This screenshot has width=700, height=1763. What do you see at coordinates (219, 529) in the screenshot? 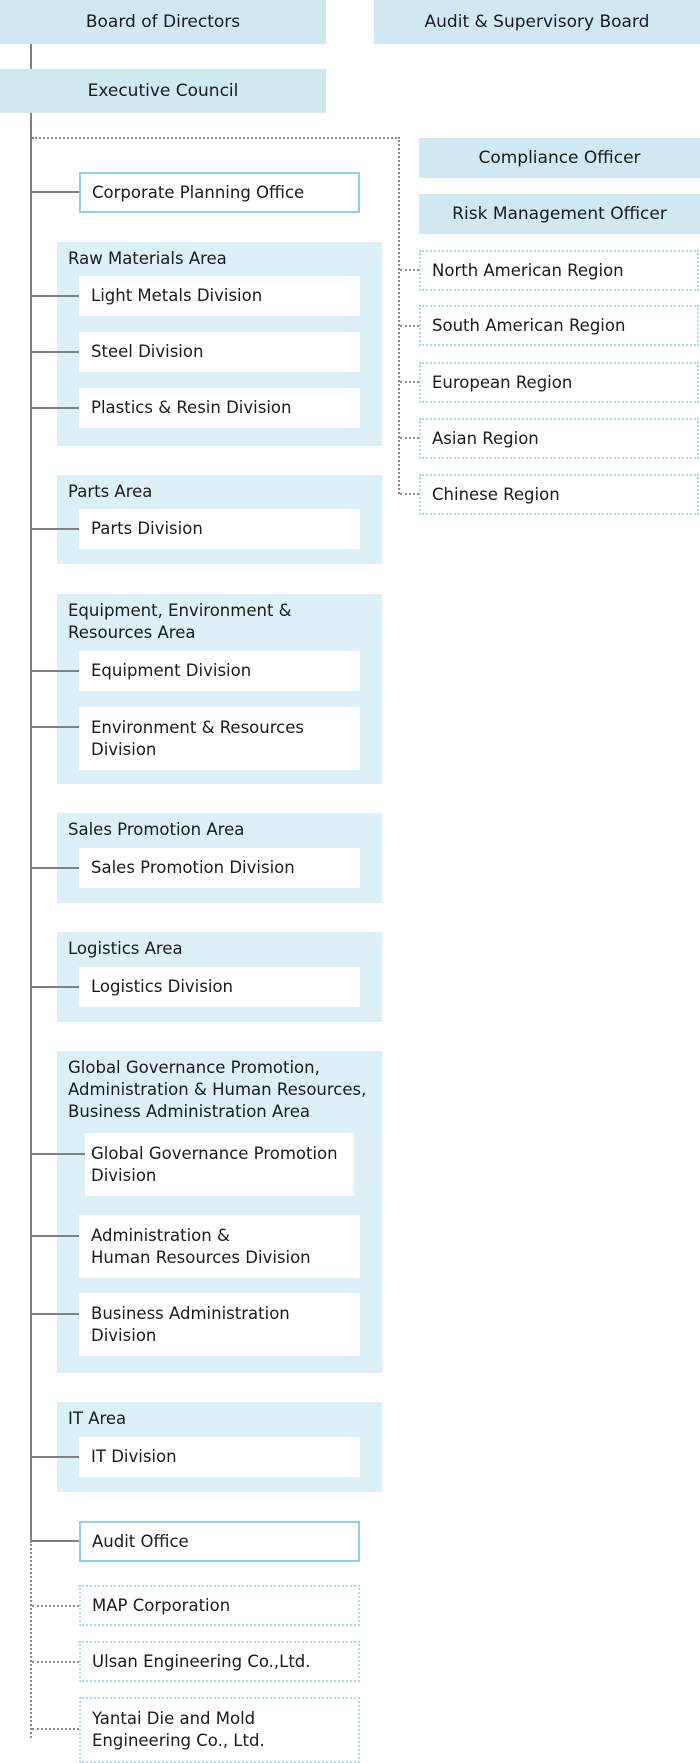
I see `division-box: Parts Division` at bounding box center [219, 529].